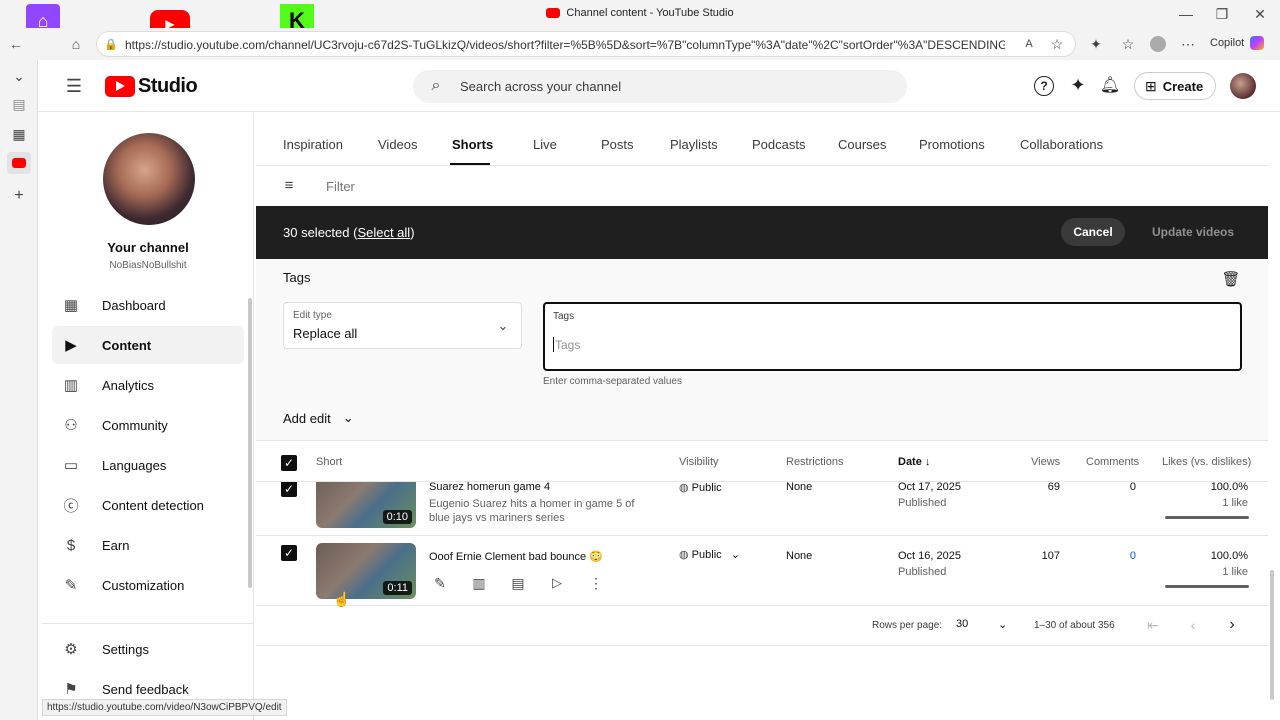 The width and height of the screenshot is (1280, 720). Describe the element at coordinates (19, 195) in the screenshot. I see `new-tab-icon: +` at that location.